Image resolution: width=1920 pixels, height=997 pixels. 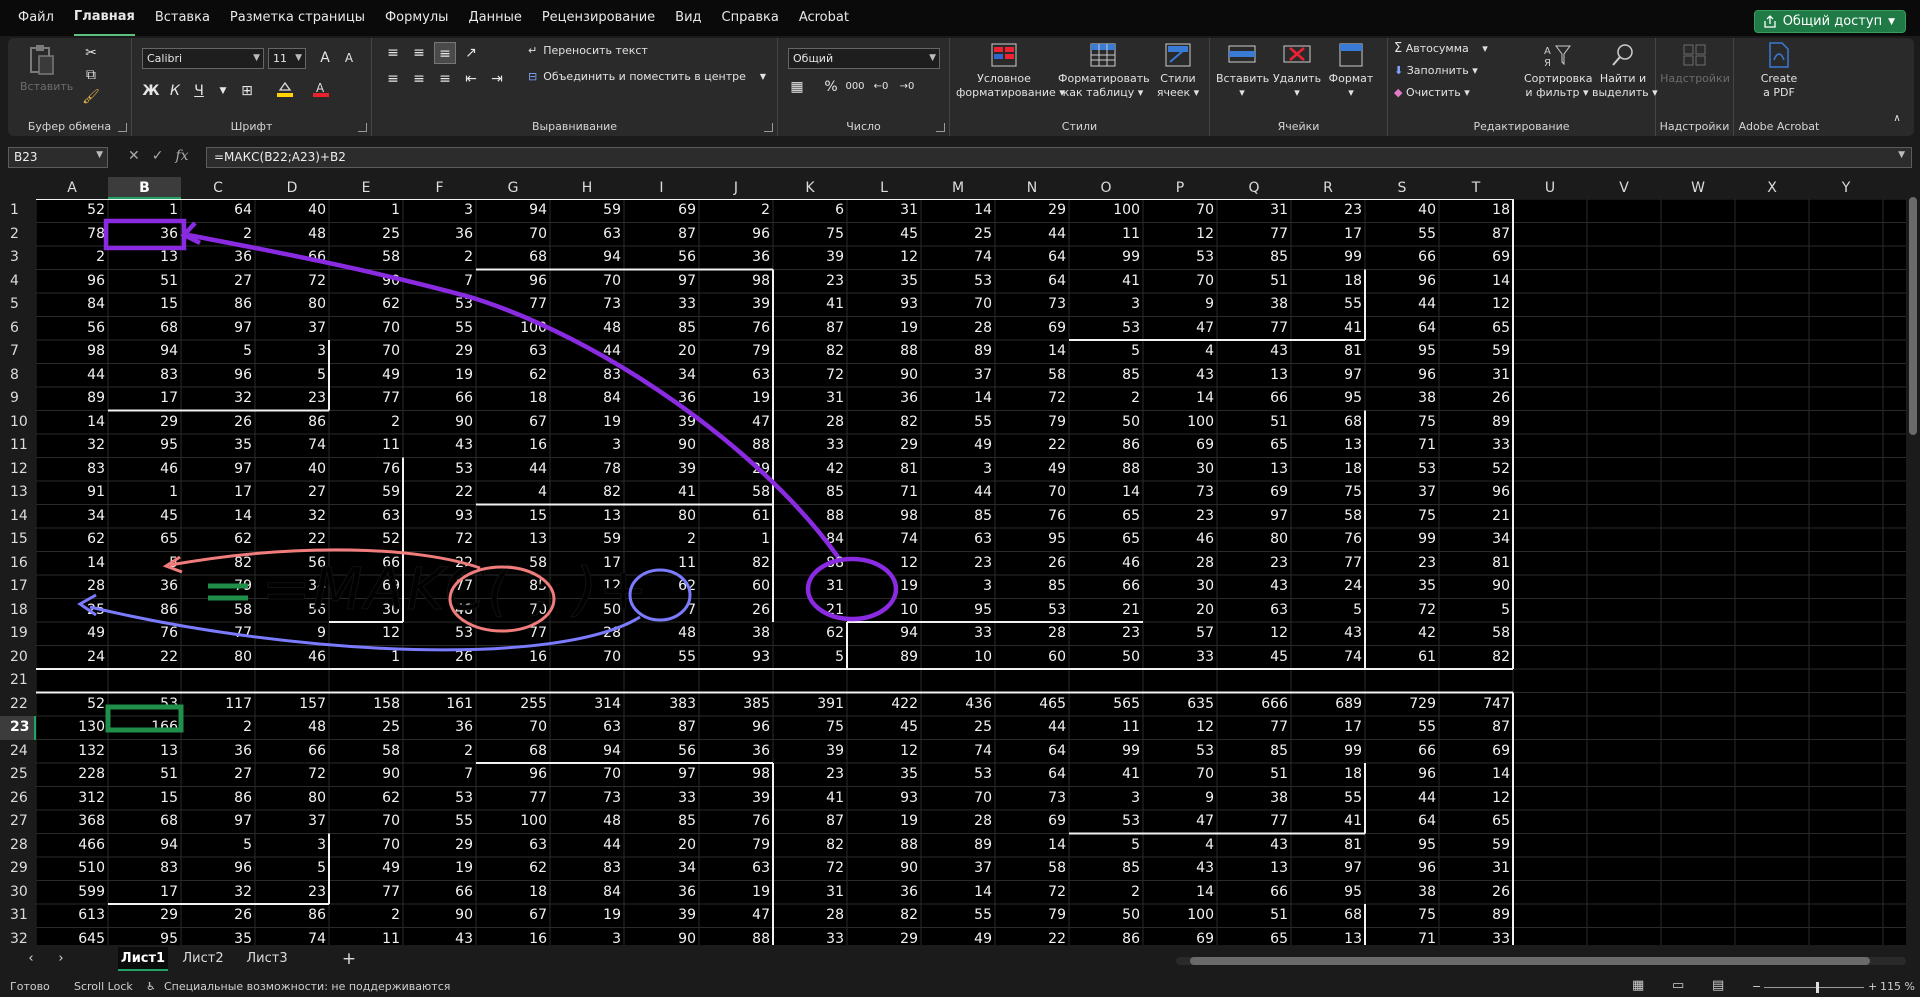 What do you see at coordinates (1032, 752) in the screenshot?
I see `cell-n24: 64` at bounding box center [1032, 752].